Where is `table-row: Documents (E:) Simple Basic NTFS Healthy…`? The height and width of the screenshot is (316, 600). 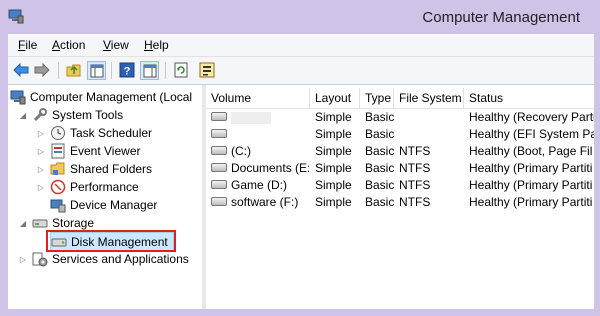 table-row: Documents (E:) Simple Basic NTFS Healthy… is located at coordinates (400, 168).